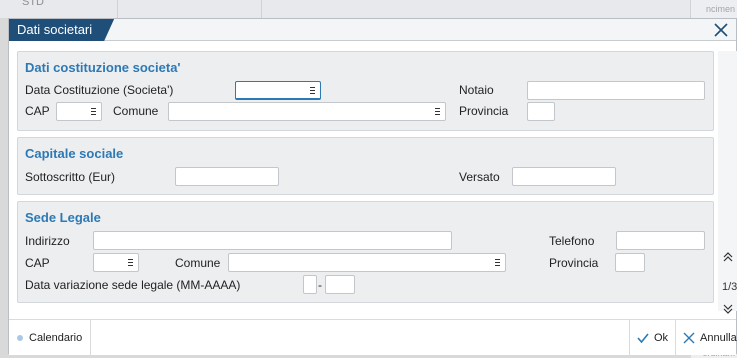 The image size is (737, 358). What do you see at coordinates (484, 111) in the screenshot?
I see `provincia-label: Provincia` at bounding box center [484, 111].